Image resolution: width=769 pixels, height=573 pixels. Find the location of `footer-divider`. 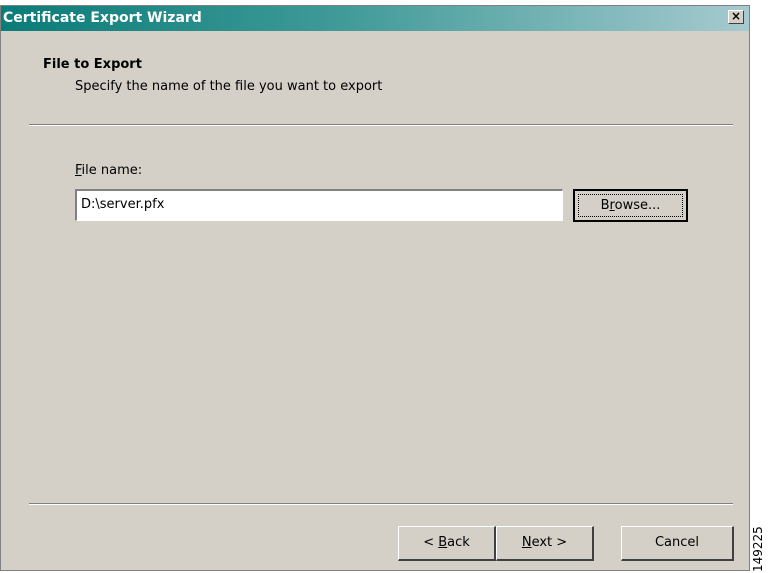

footer-divider is located at coordinates (381, 504).